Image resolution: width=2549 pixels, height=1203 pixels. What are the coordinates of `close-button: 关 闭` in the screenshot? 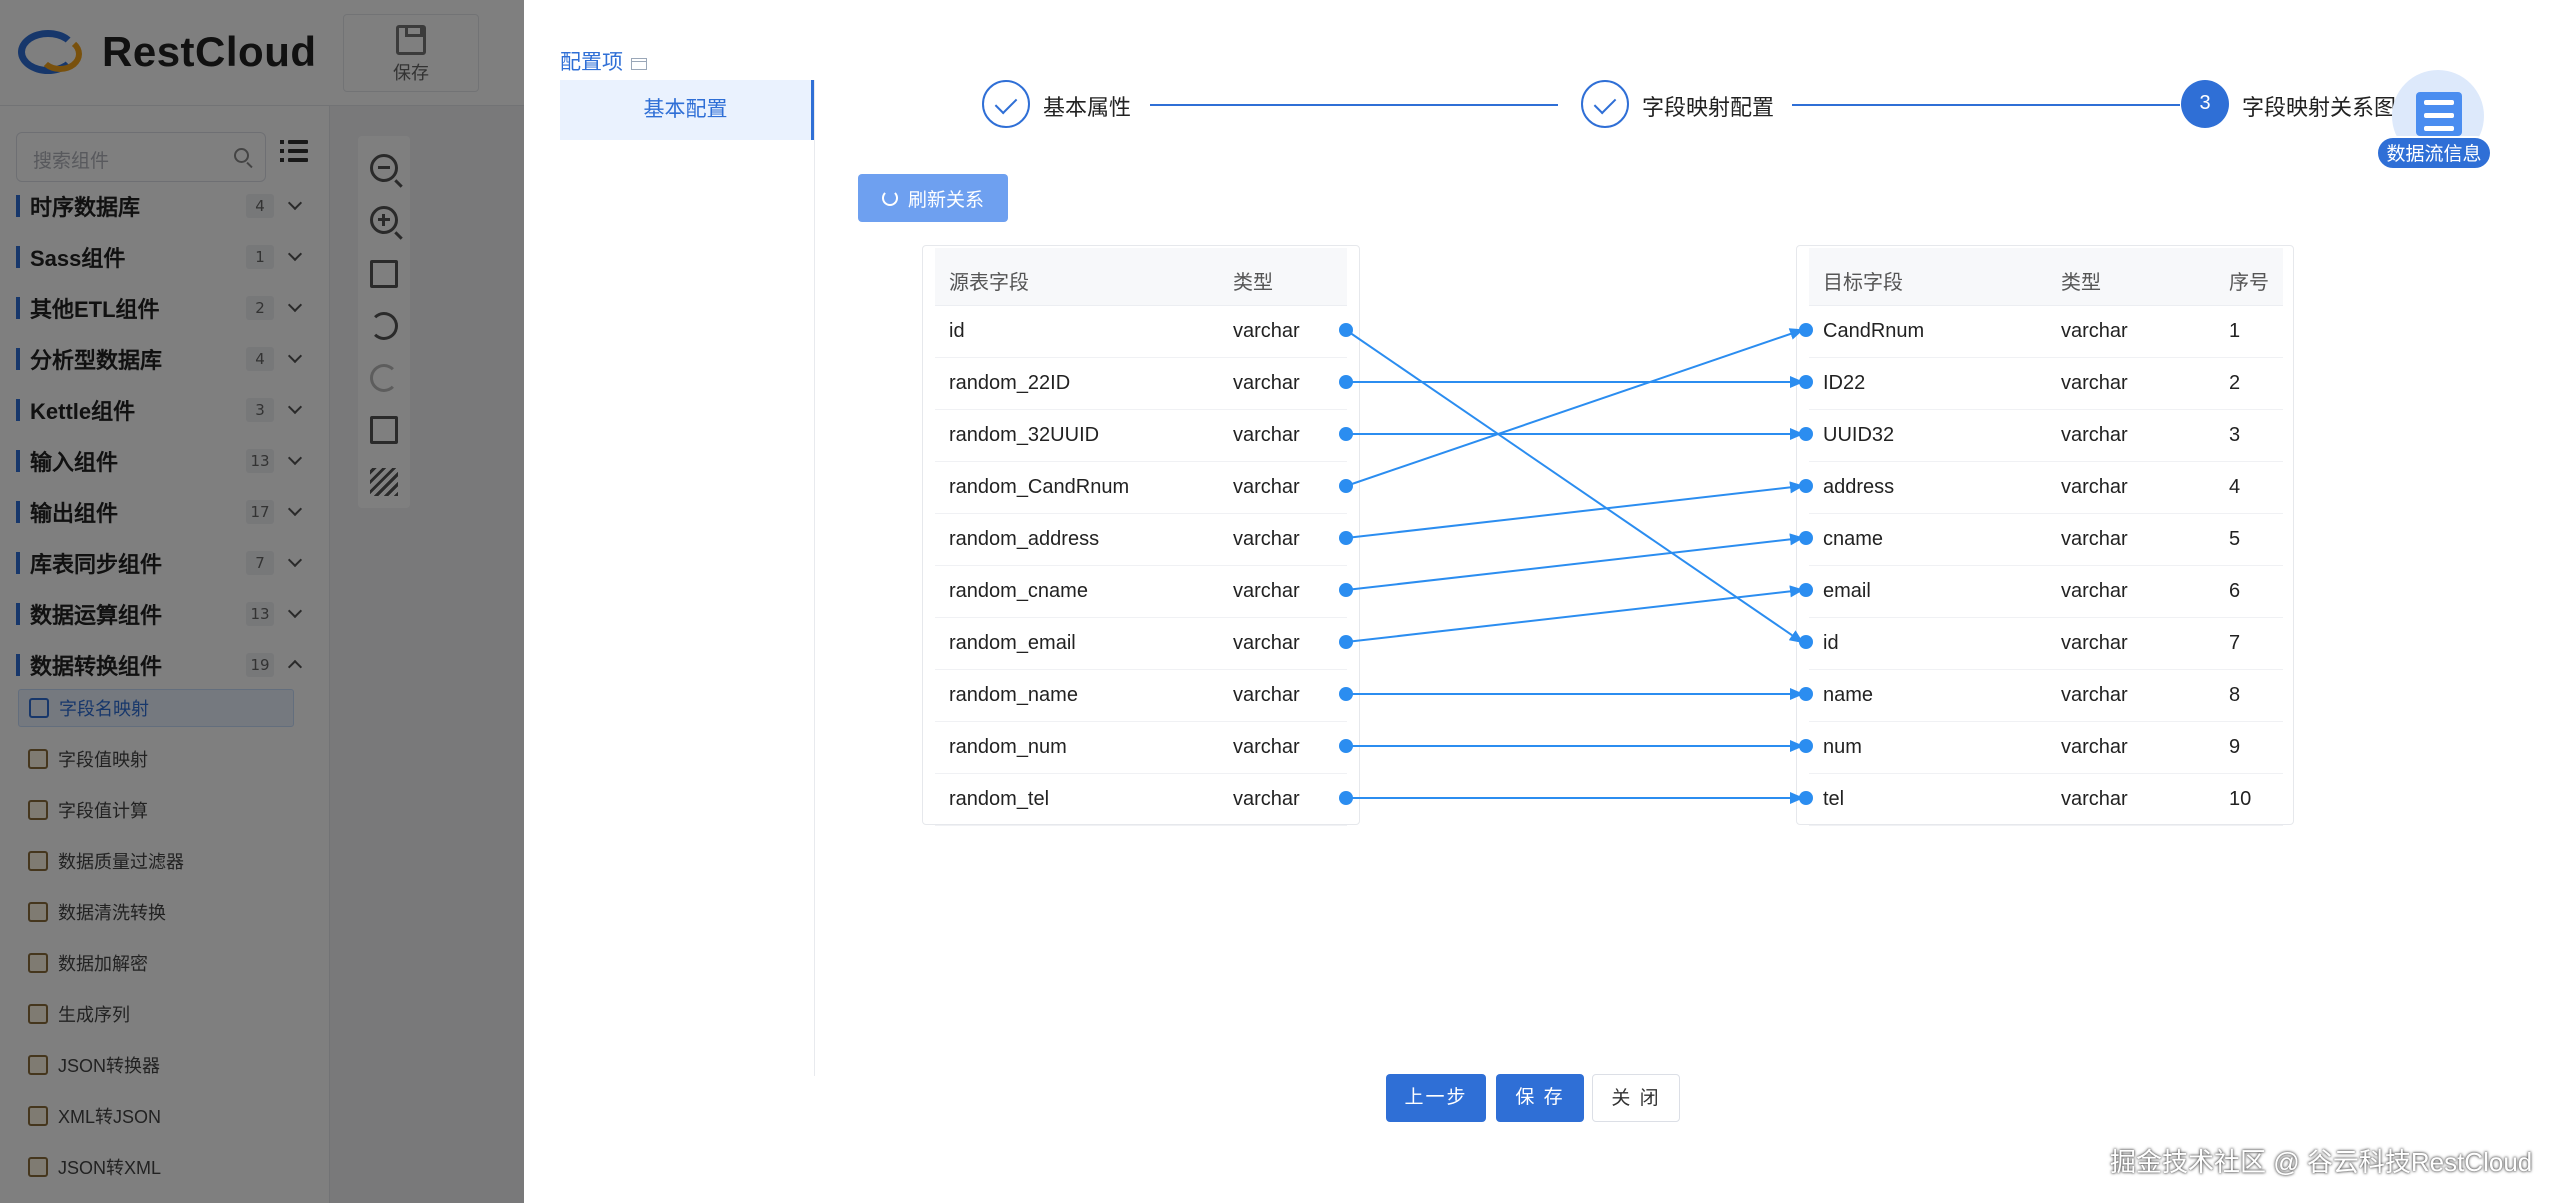 It's located at (1636, 1098).